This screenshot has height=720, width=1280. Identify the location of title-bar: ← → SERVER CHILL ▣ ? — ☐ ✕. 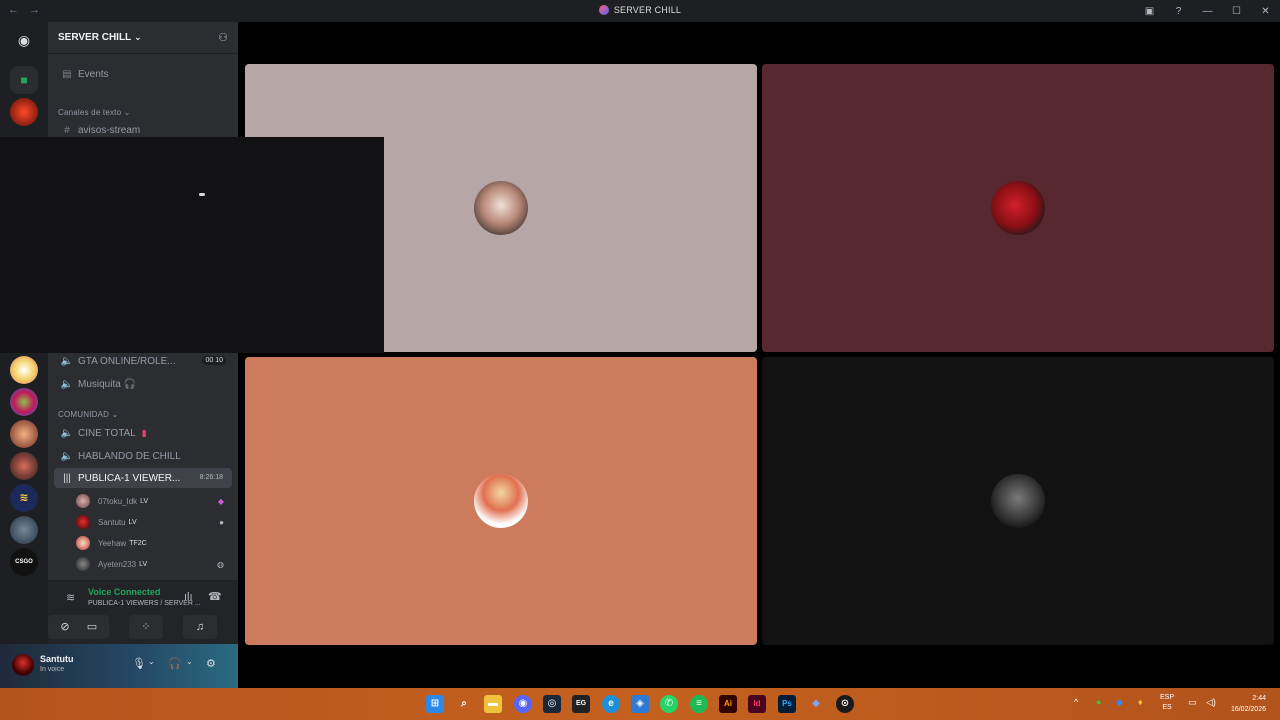
(640, 11).